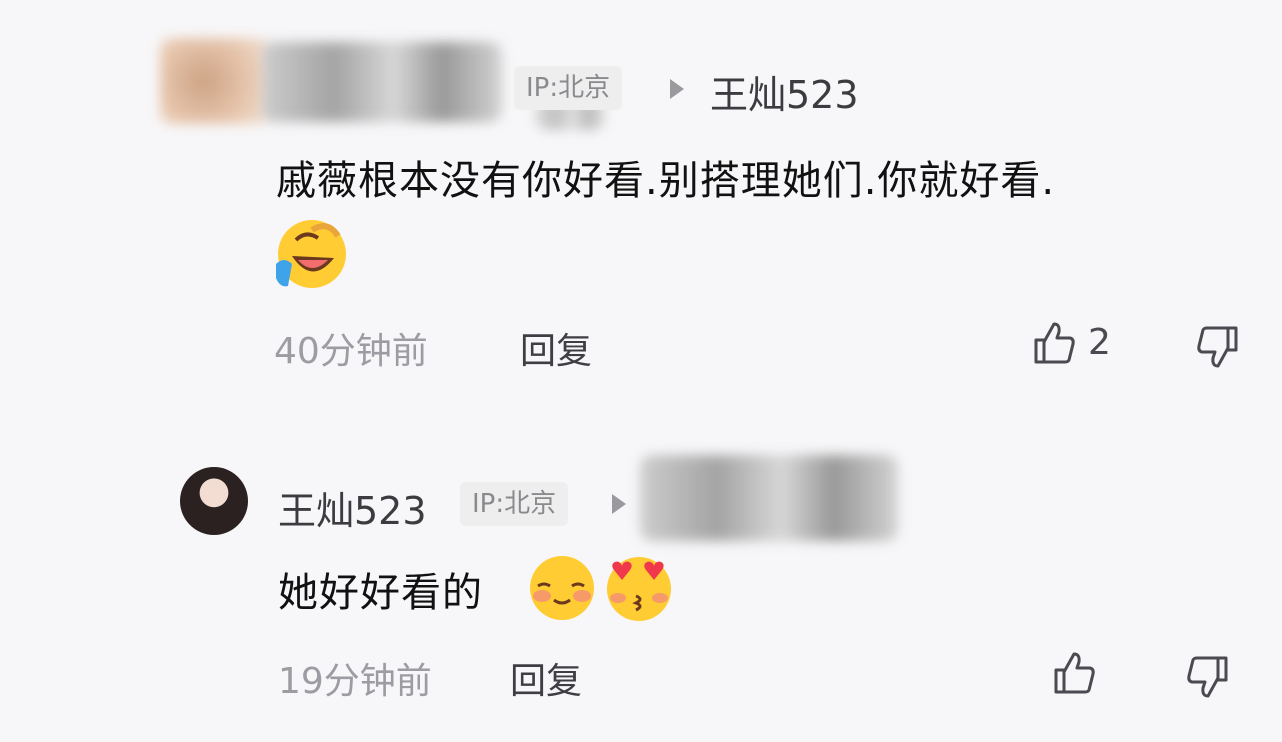 The image size is (1282, 742). What do you see at coordinates (214, 501) in the screenshot?
I see `avatar` at bounding box center [214, 501].